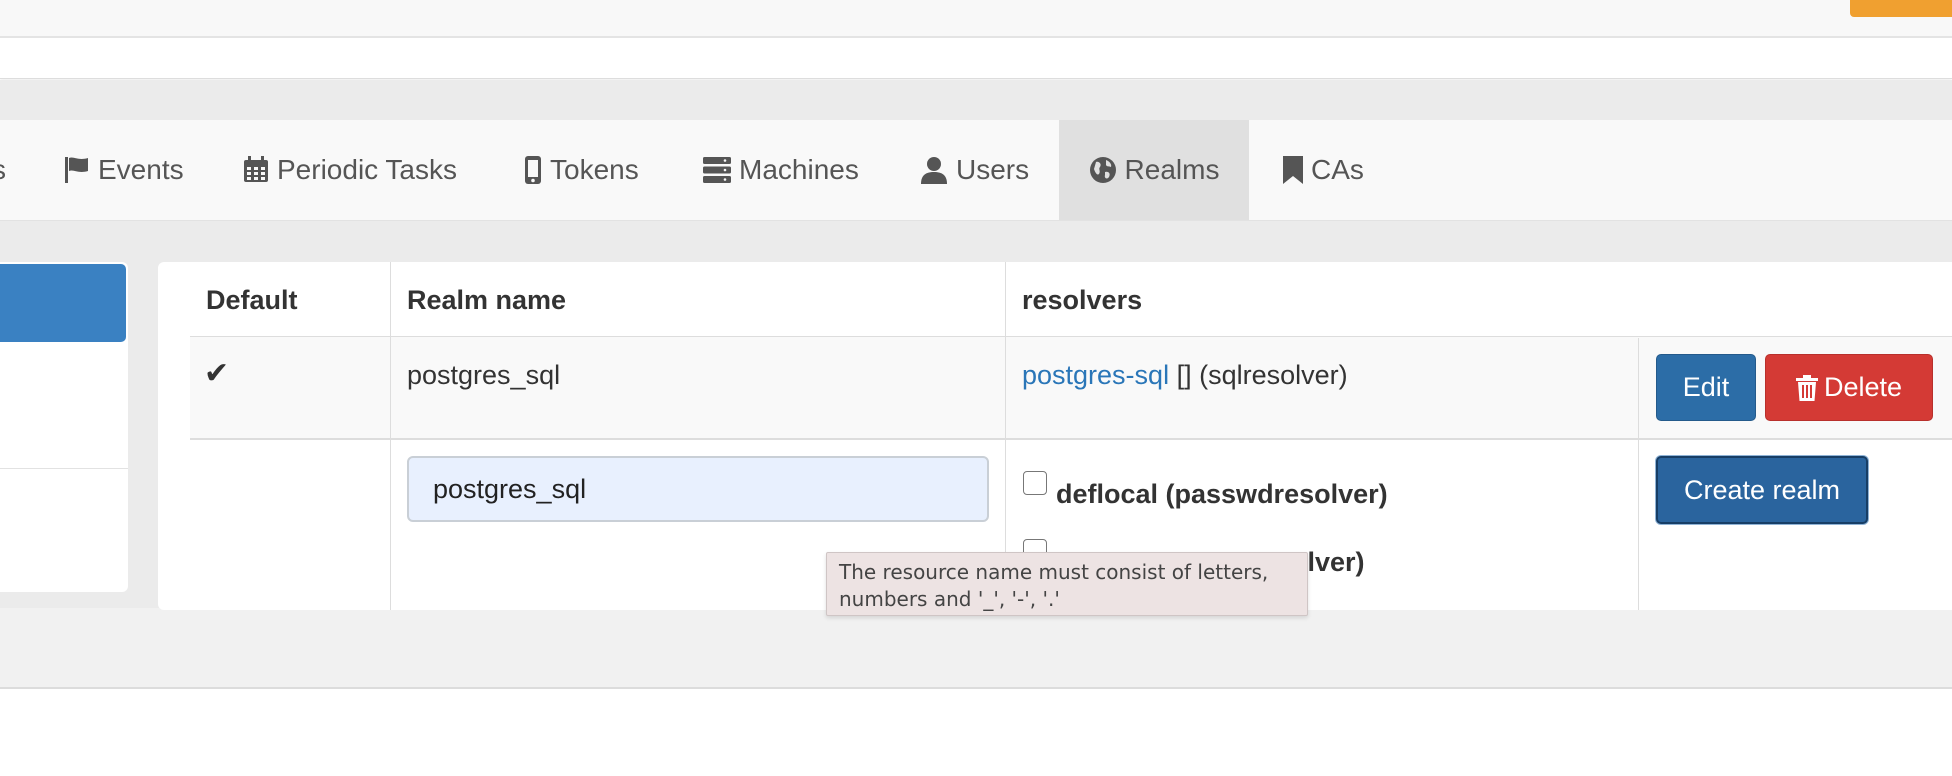 The image size is (1952, 776). What do you see at coordinates (252, 300) in the screenshot?
I see `header-default: Default` at bounding box center [252, 300].